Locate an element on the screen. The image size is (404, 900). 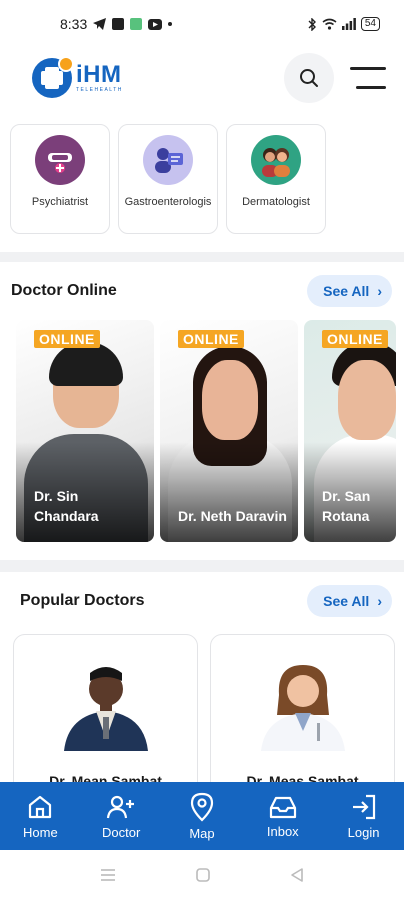
logo-title: iHM is located at coordinates (99, 74).